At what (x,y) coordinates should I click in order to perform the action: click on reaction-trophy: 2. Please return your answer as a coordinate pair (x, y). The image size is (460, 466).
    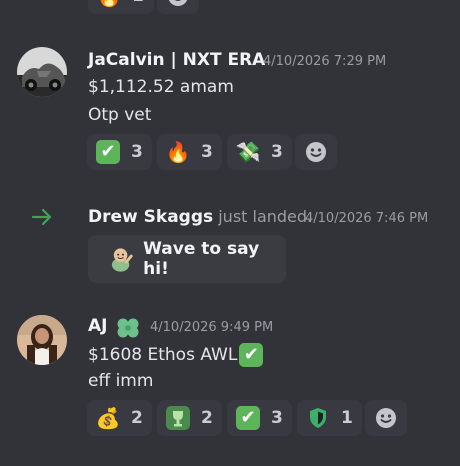
    Looking at the image, I should click on (189, 418).